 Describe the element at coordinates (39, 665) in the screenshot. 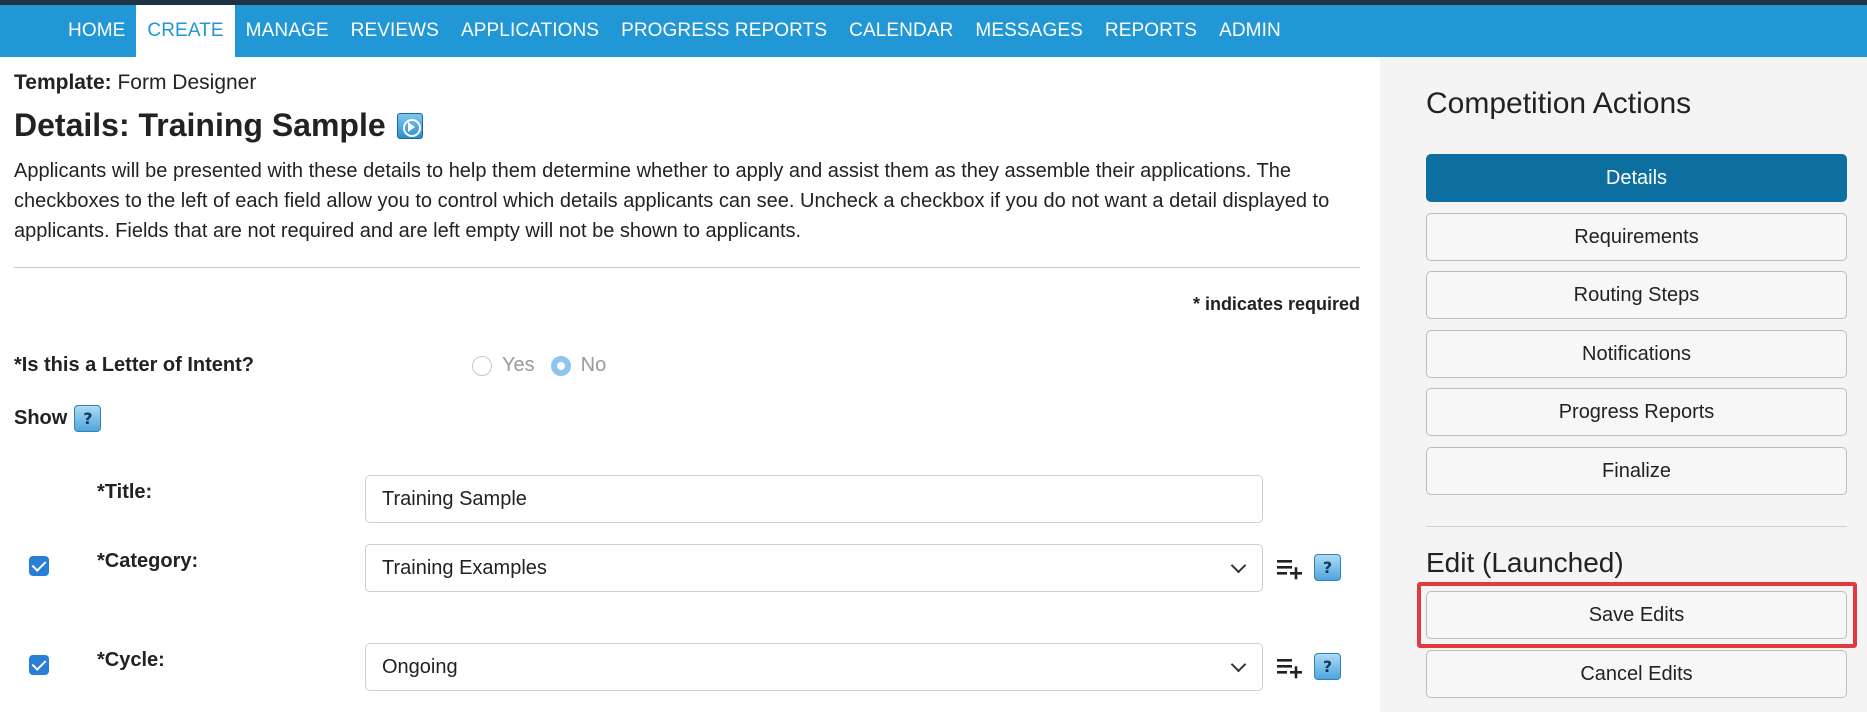

I see `cycle-show-checkbox` at that location.